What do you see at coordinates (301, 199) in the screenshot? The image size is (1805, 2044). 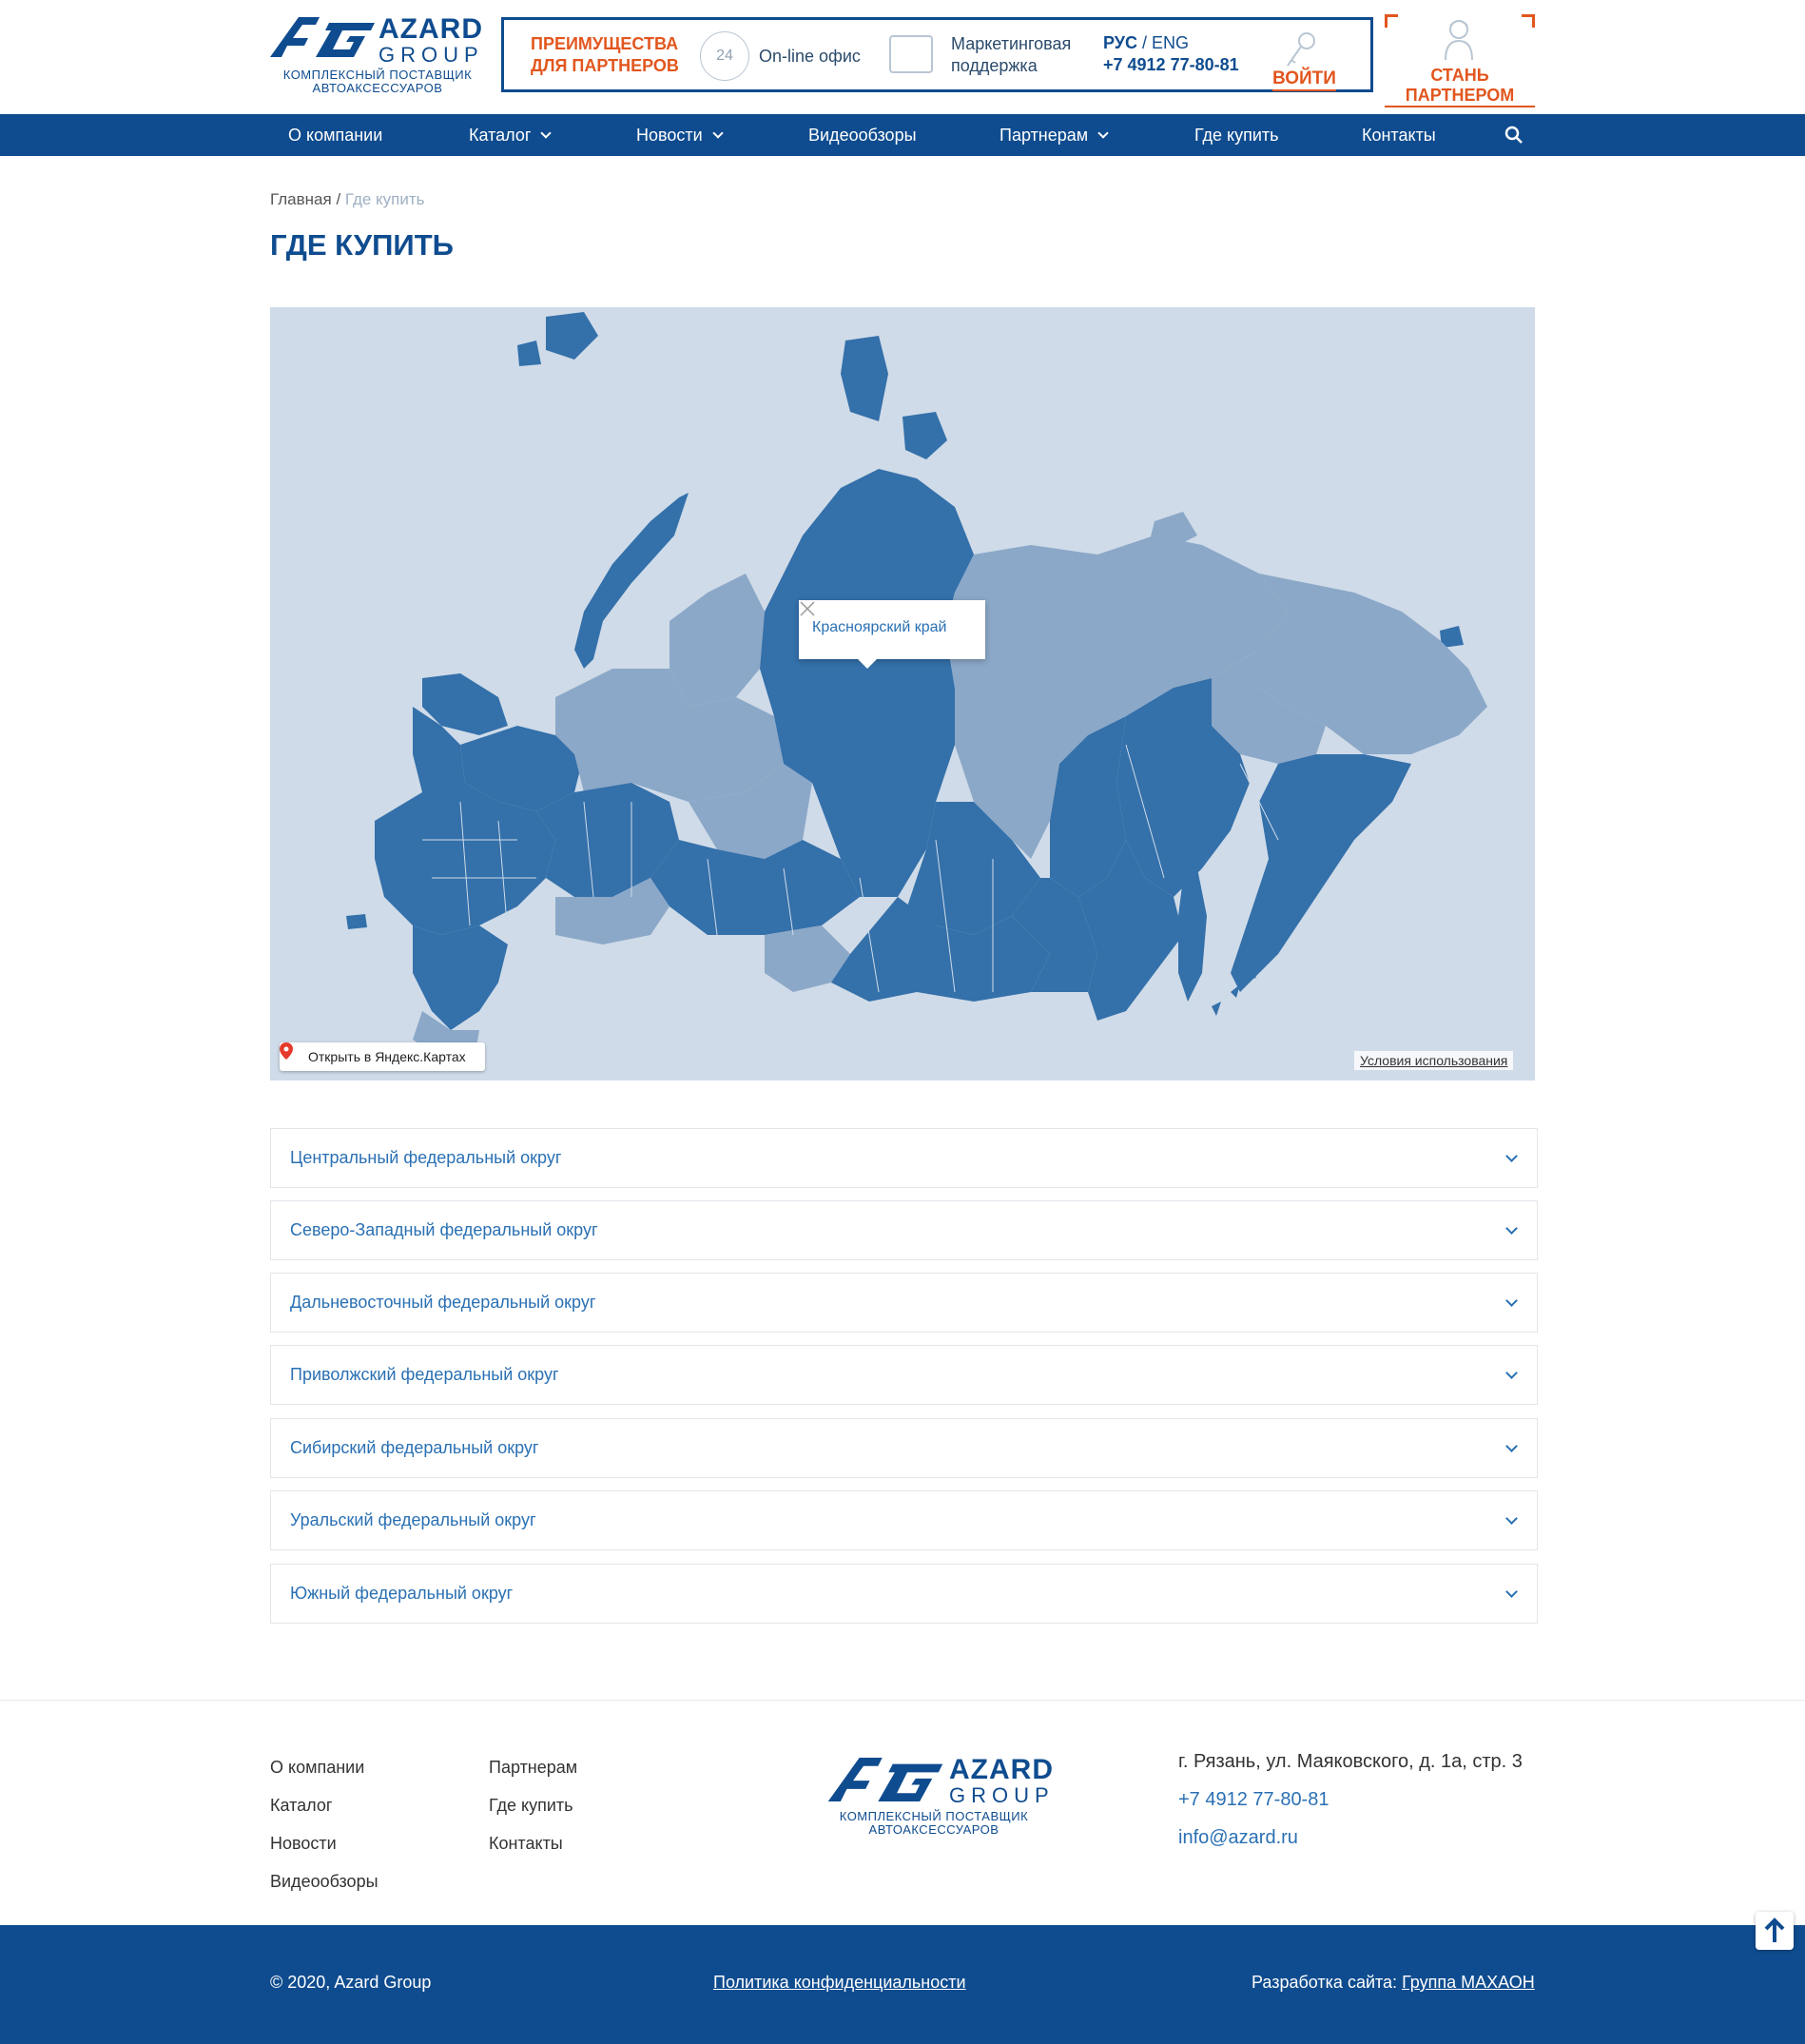 I see `breadcrumb-home: Главная` at bounding box center [301, 199].